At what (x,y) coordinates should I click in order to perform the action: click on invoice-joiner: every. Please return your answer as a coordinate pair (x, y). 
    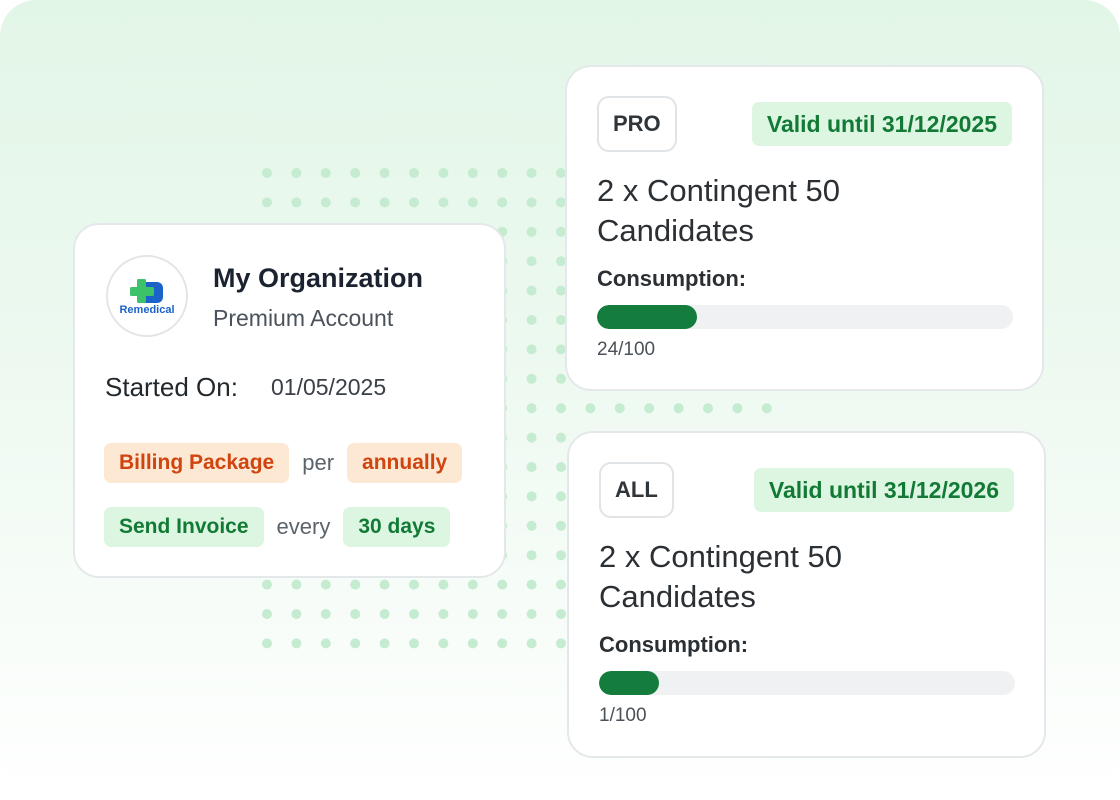
    Looking at the image, I should click on (303, 526).